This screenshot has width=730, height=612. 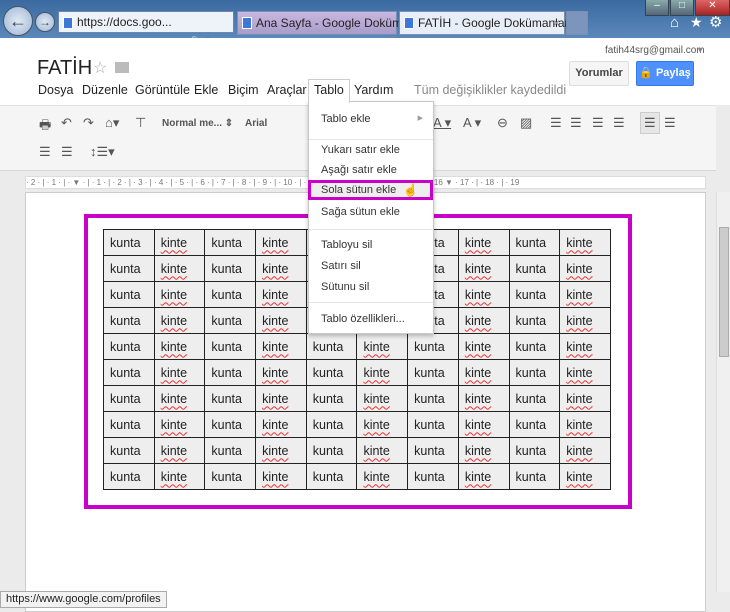 I want to click on account-email: fatih44srg@gmail.com, so click(x=655, y=50).